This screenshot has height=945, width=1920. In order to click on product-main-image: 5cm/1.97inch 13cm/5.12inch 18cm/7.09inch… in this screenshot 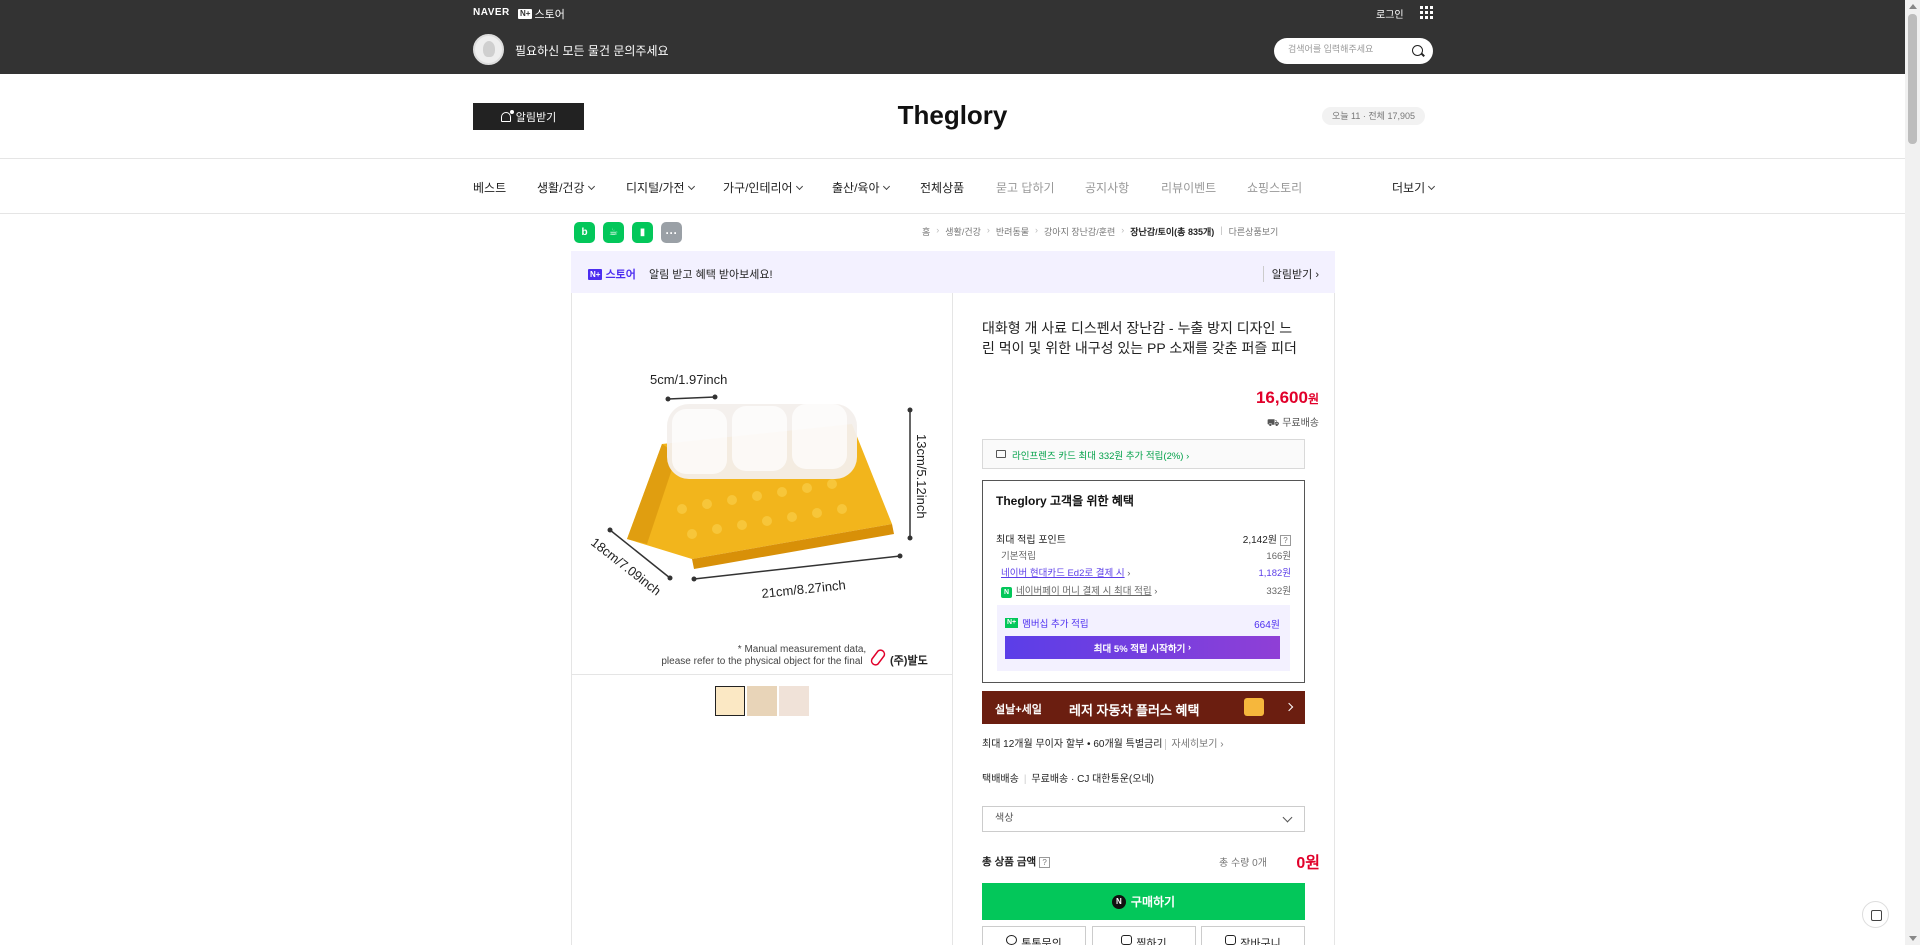, I will do `click(762, 484)`.